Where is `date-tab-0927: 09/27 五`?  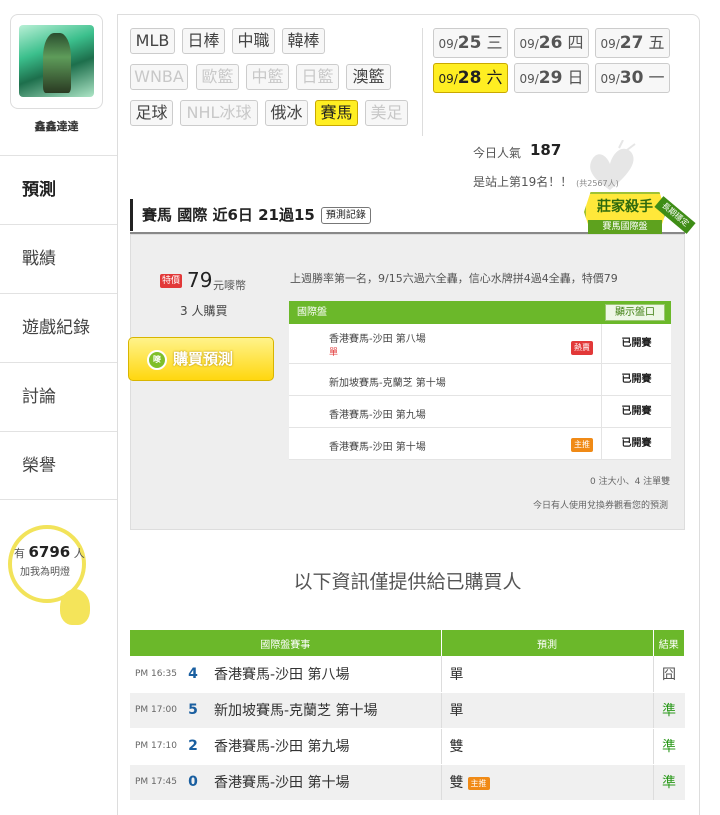 date-tab-0927: 09/27 五 is located at coordinates (632, 43).